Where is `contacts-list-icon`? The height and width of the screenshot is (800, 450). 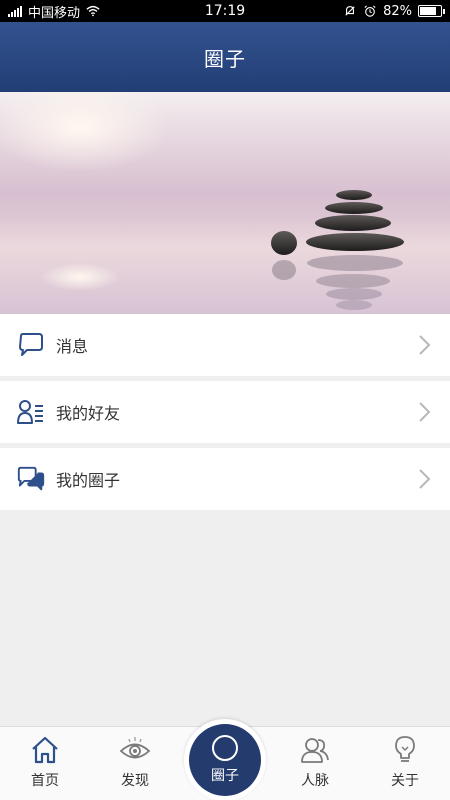 contacts-list-icon is located at coordinates (31, 412).